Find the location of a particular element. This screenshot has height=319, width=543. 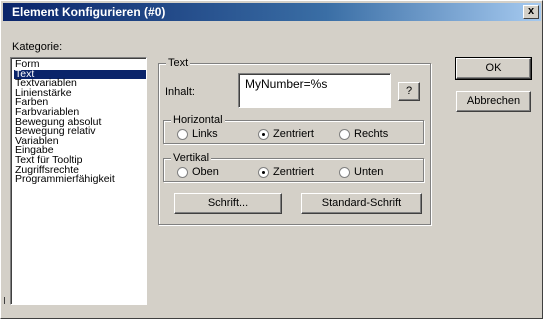

text-group-title: Text is located at coordinates (178, 63).